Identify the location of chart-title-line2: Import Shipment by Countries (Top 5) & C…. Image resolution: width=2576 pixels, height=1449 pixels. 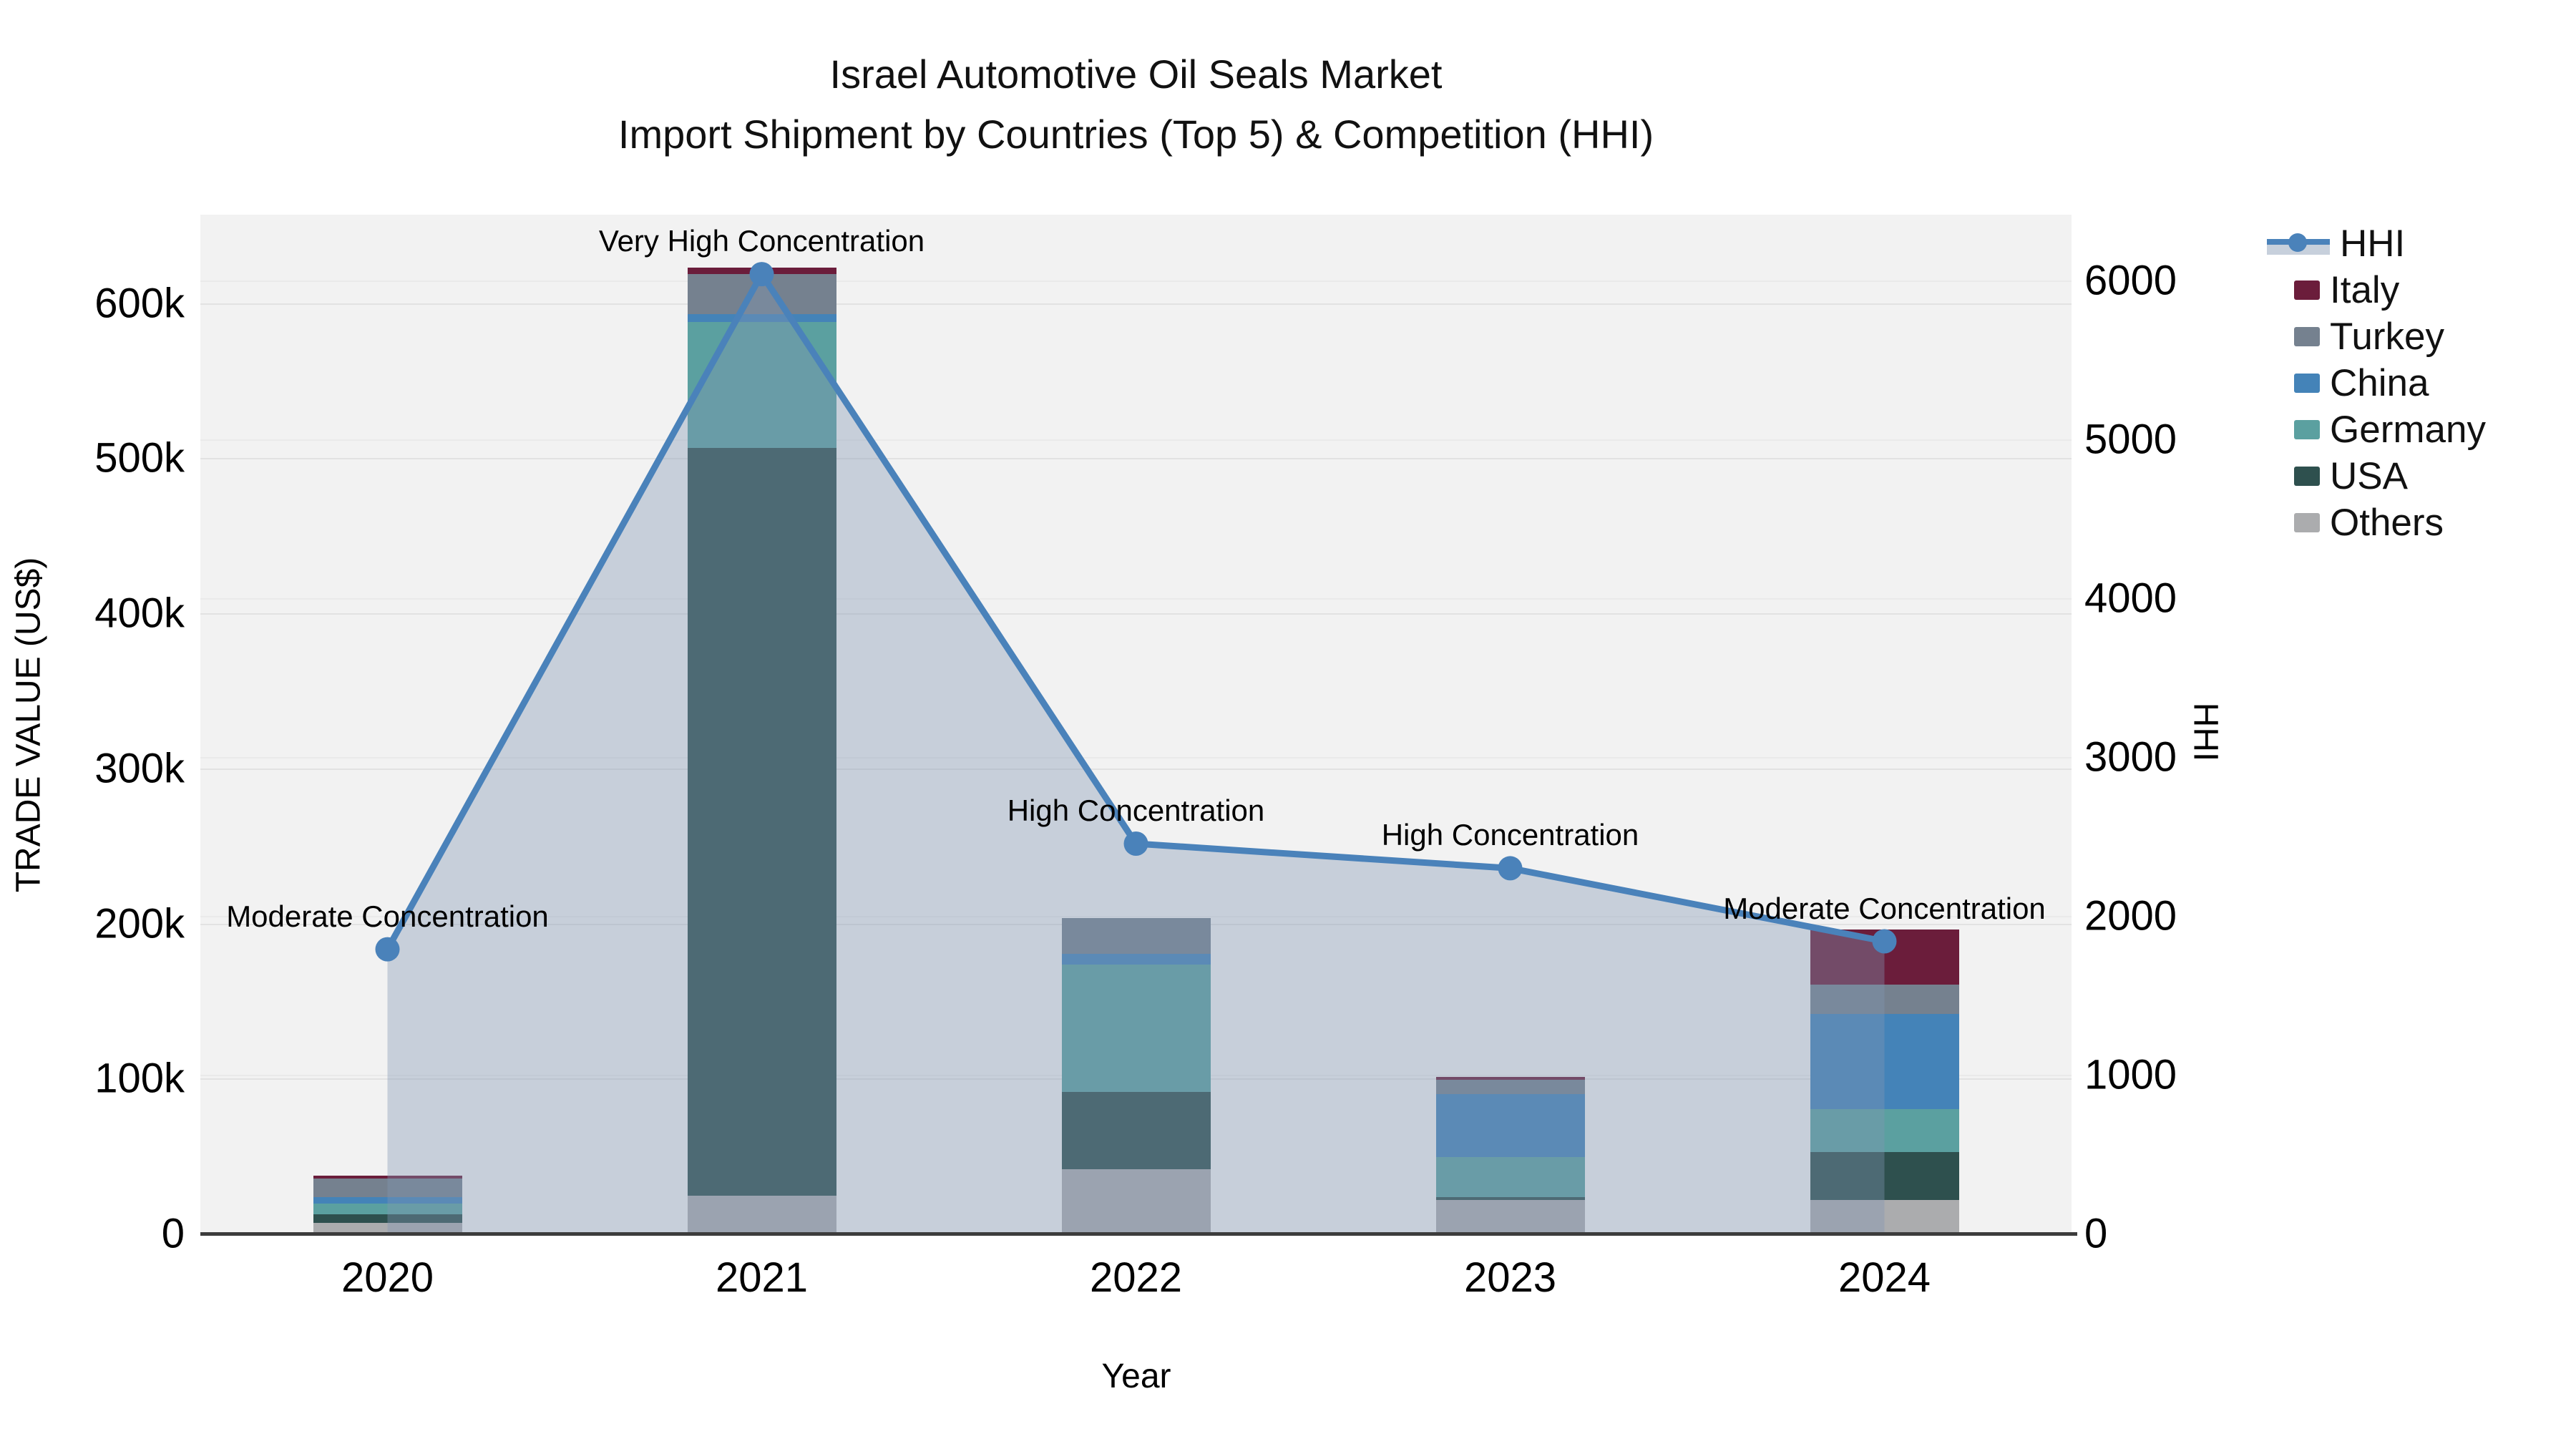
(1136, 134).